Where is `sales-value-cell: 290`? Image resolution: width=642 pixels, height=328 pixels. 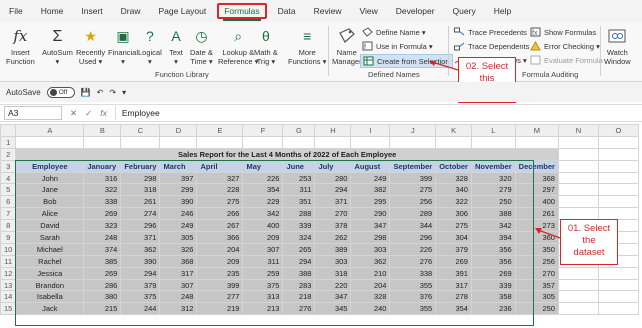
sales-value-cell: 290 is located at coordinates (370, 214).